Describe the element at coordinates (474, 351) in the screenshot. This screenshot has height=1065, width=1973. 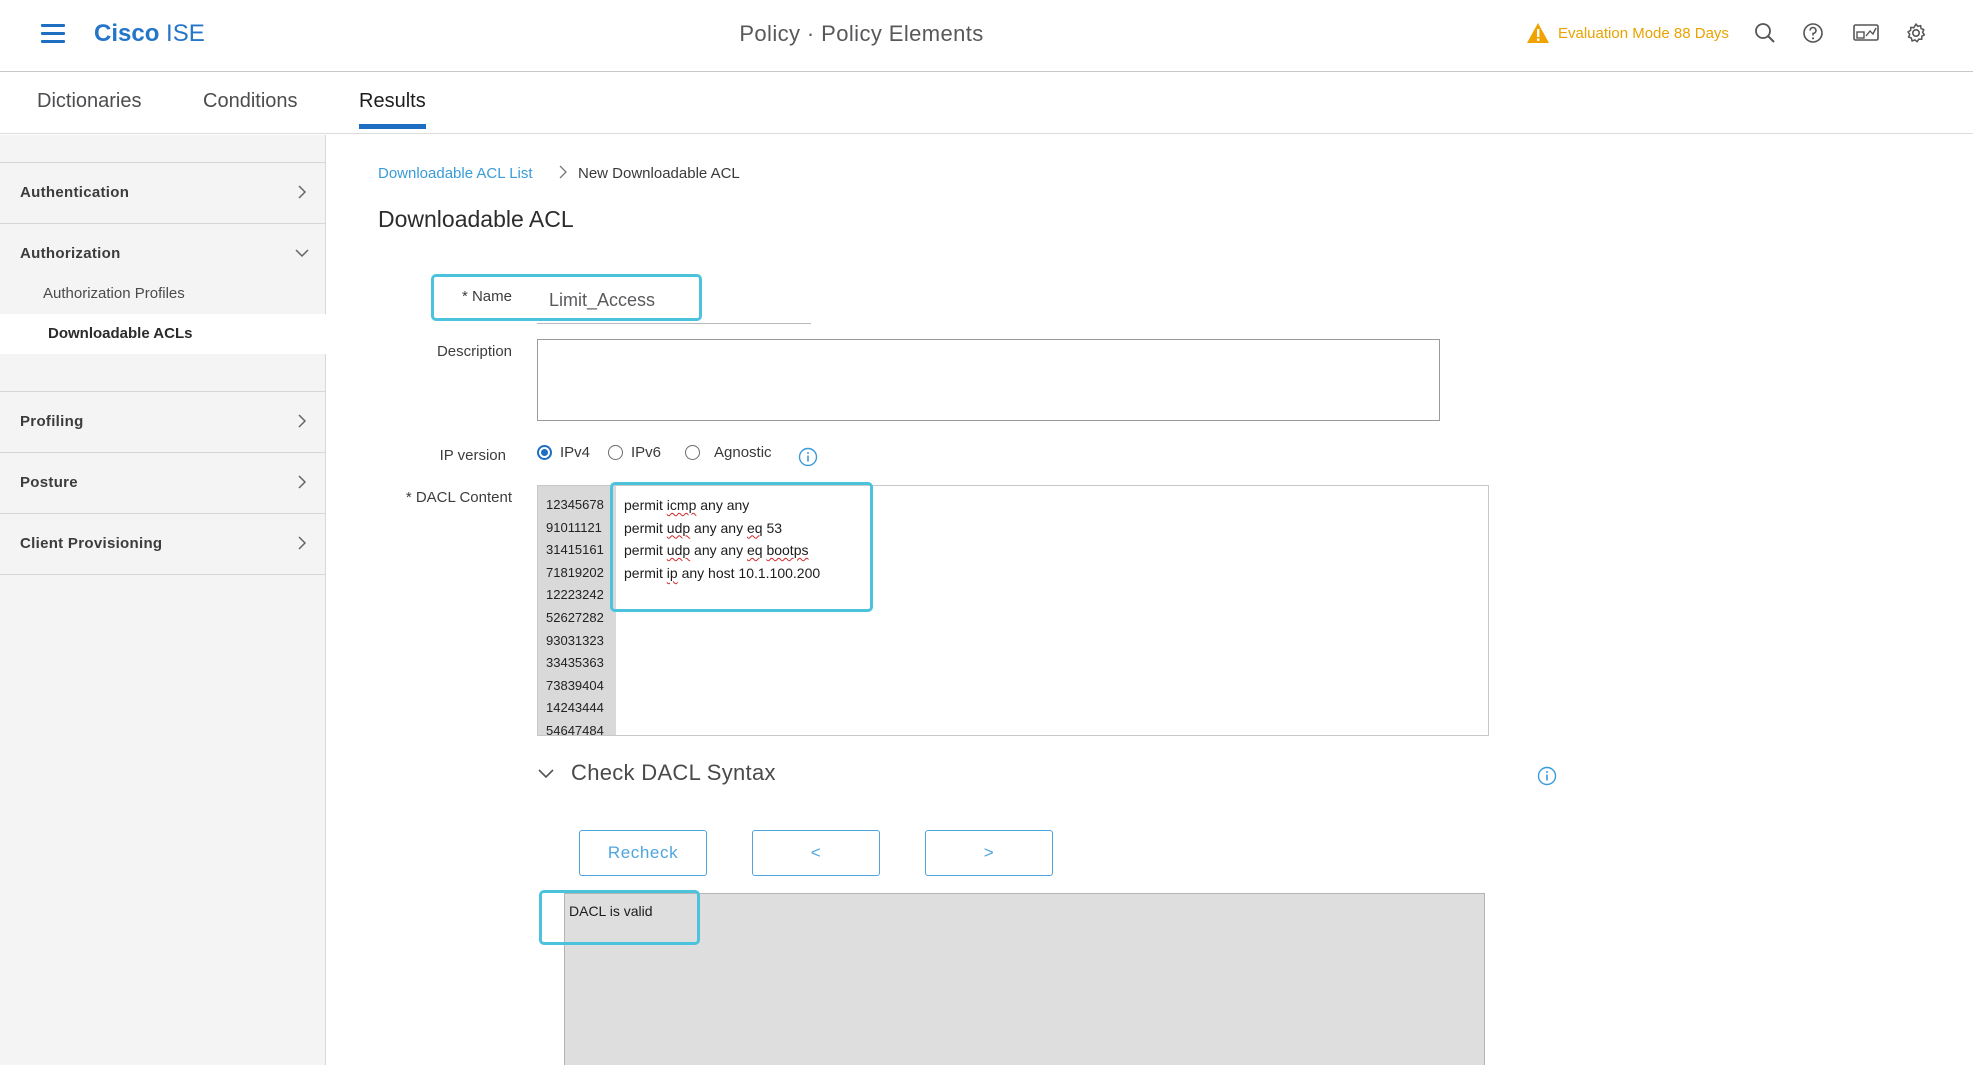
I see `description-label: Description` at that location.